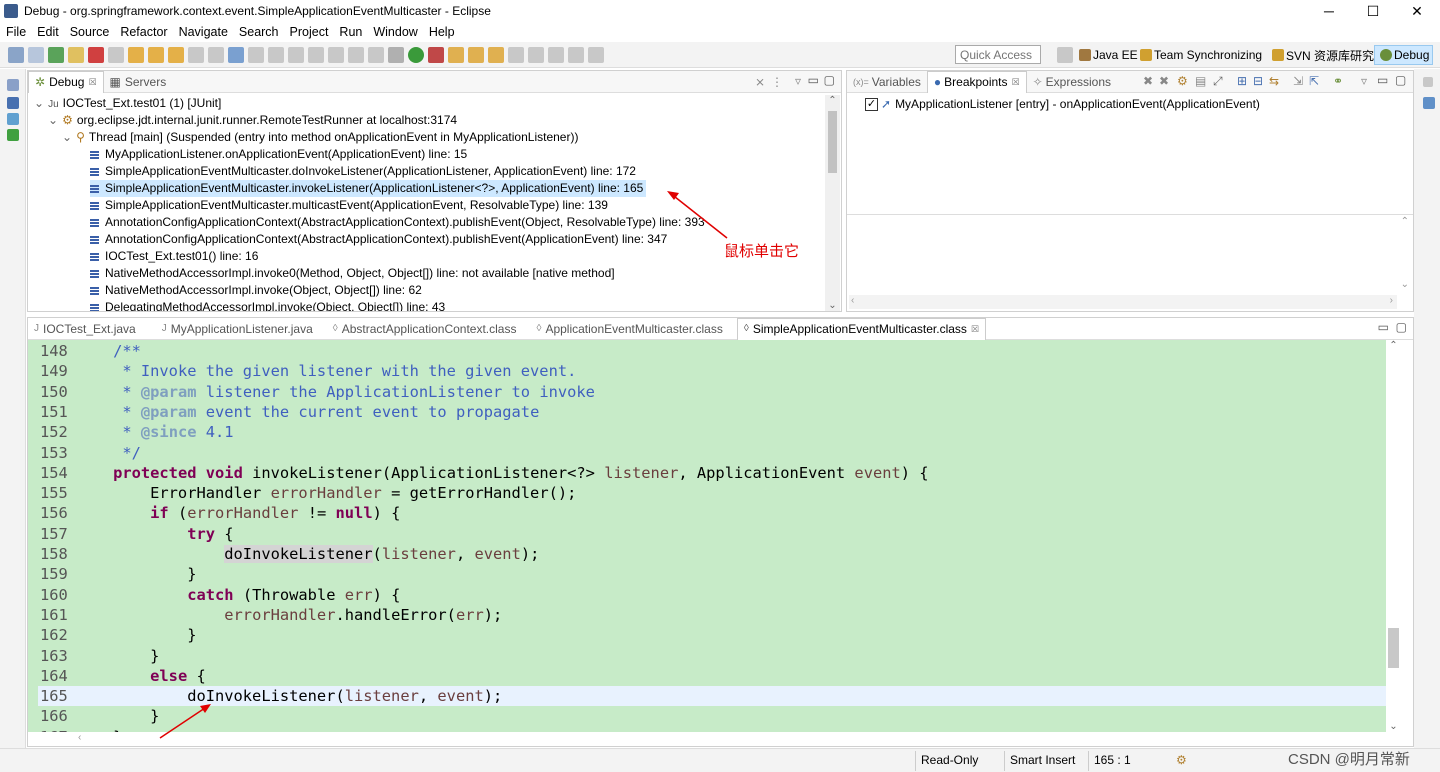  I want to click on code-line: 161 errorHandler.handleError(err);, so click(712, 615).